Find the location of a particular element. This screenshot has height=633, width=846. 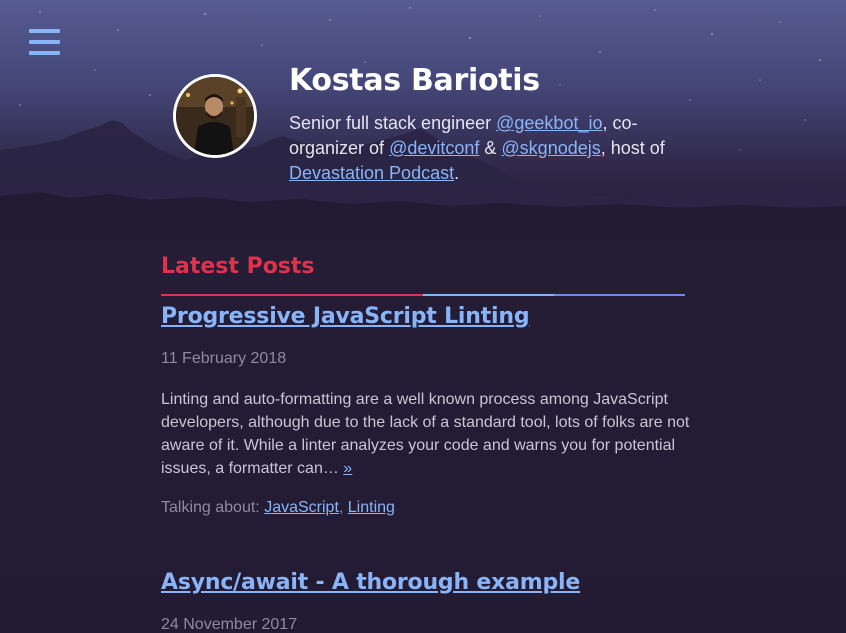

site-title: Kostas Bariotis is located at coordinates (414, 80).